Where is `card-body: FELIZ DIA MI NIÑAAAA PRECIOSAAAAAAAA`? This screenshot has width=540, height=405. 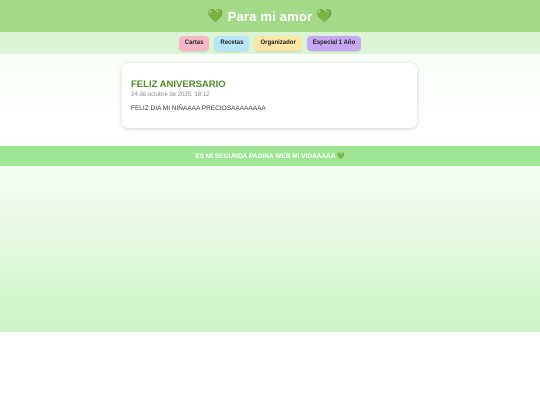
card-body: FELIZ DIA MI NIÑAAAA PRECIOSAAAAAAAA is located at coordinates (198, 108).